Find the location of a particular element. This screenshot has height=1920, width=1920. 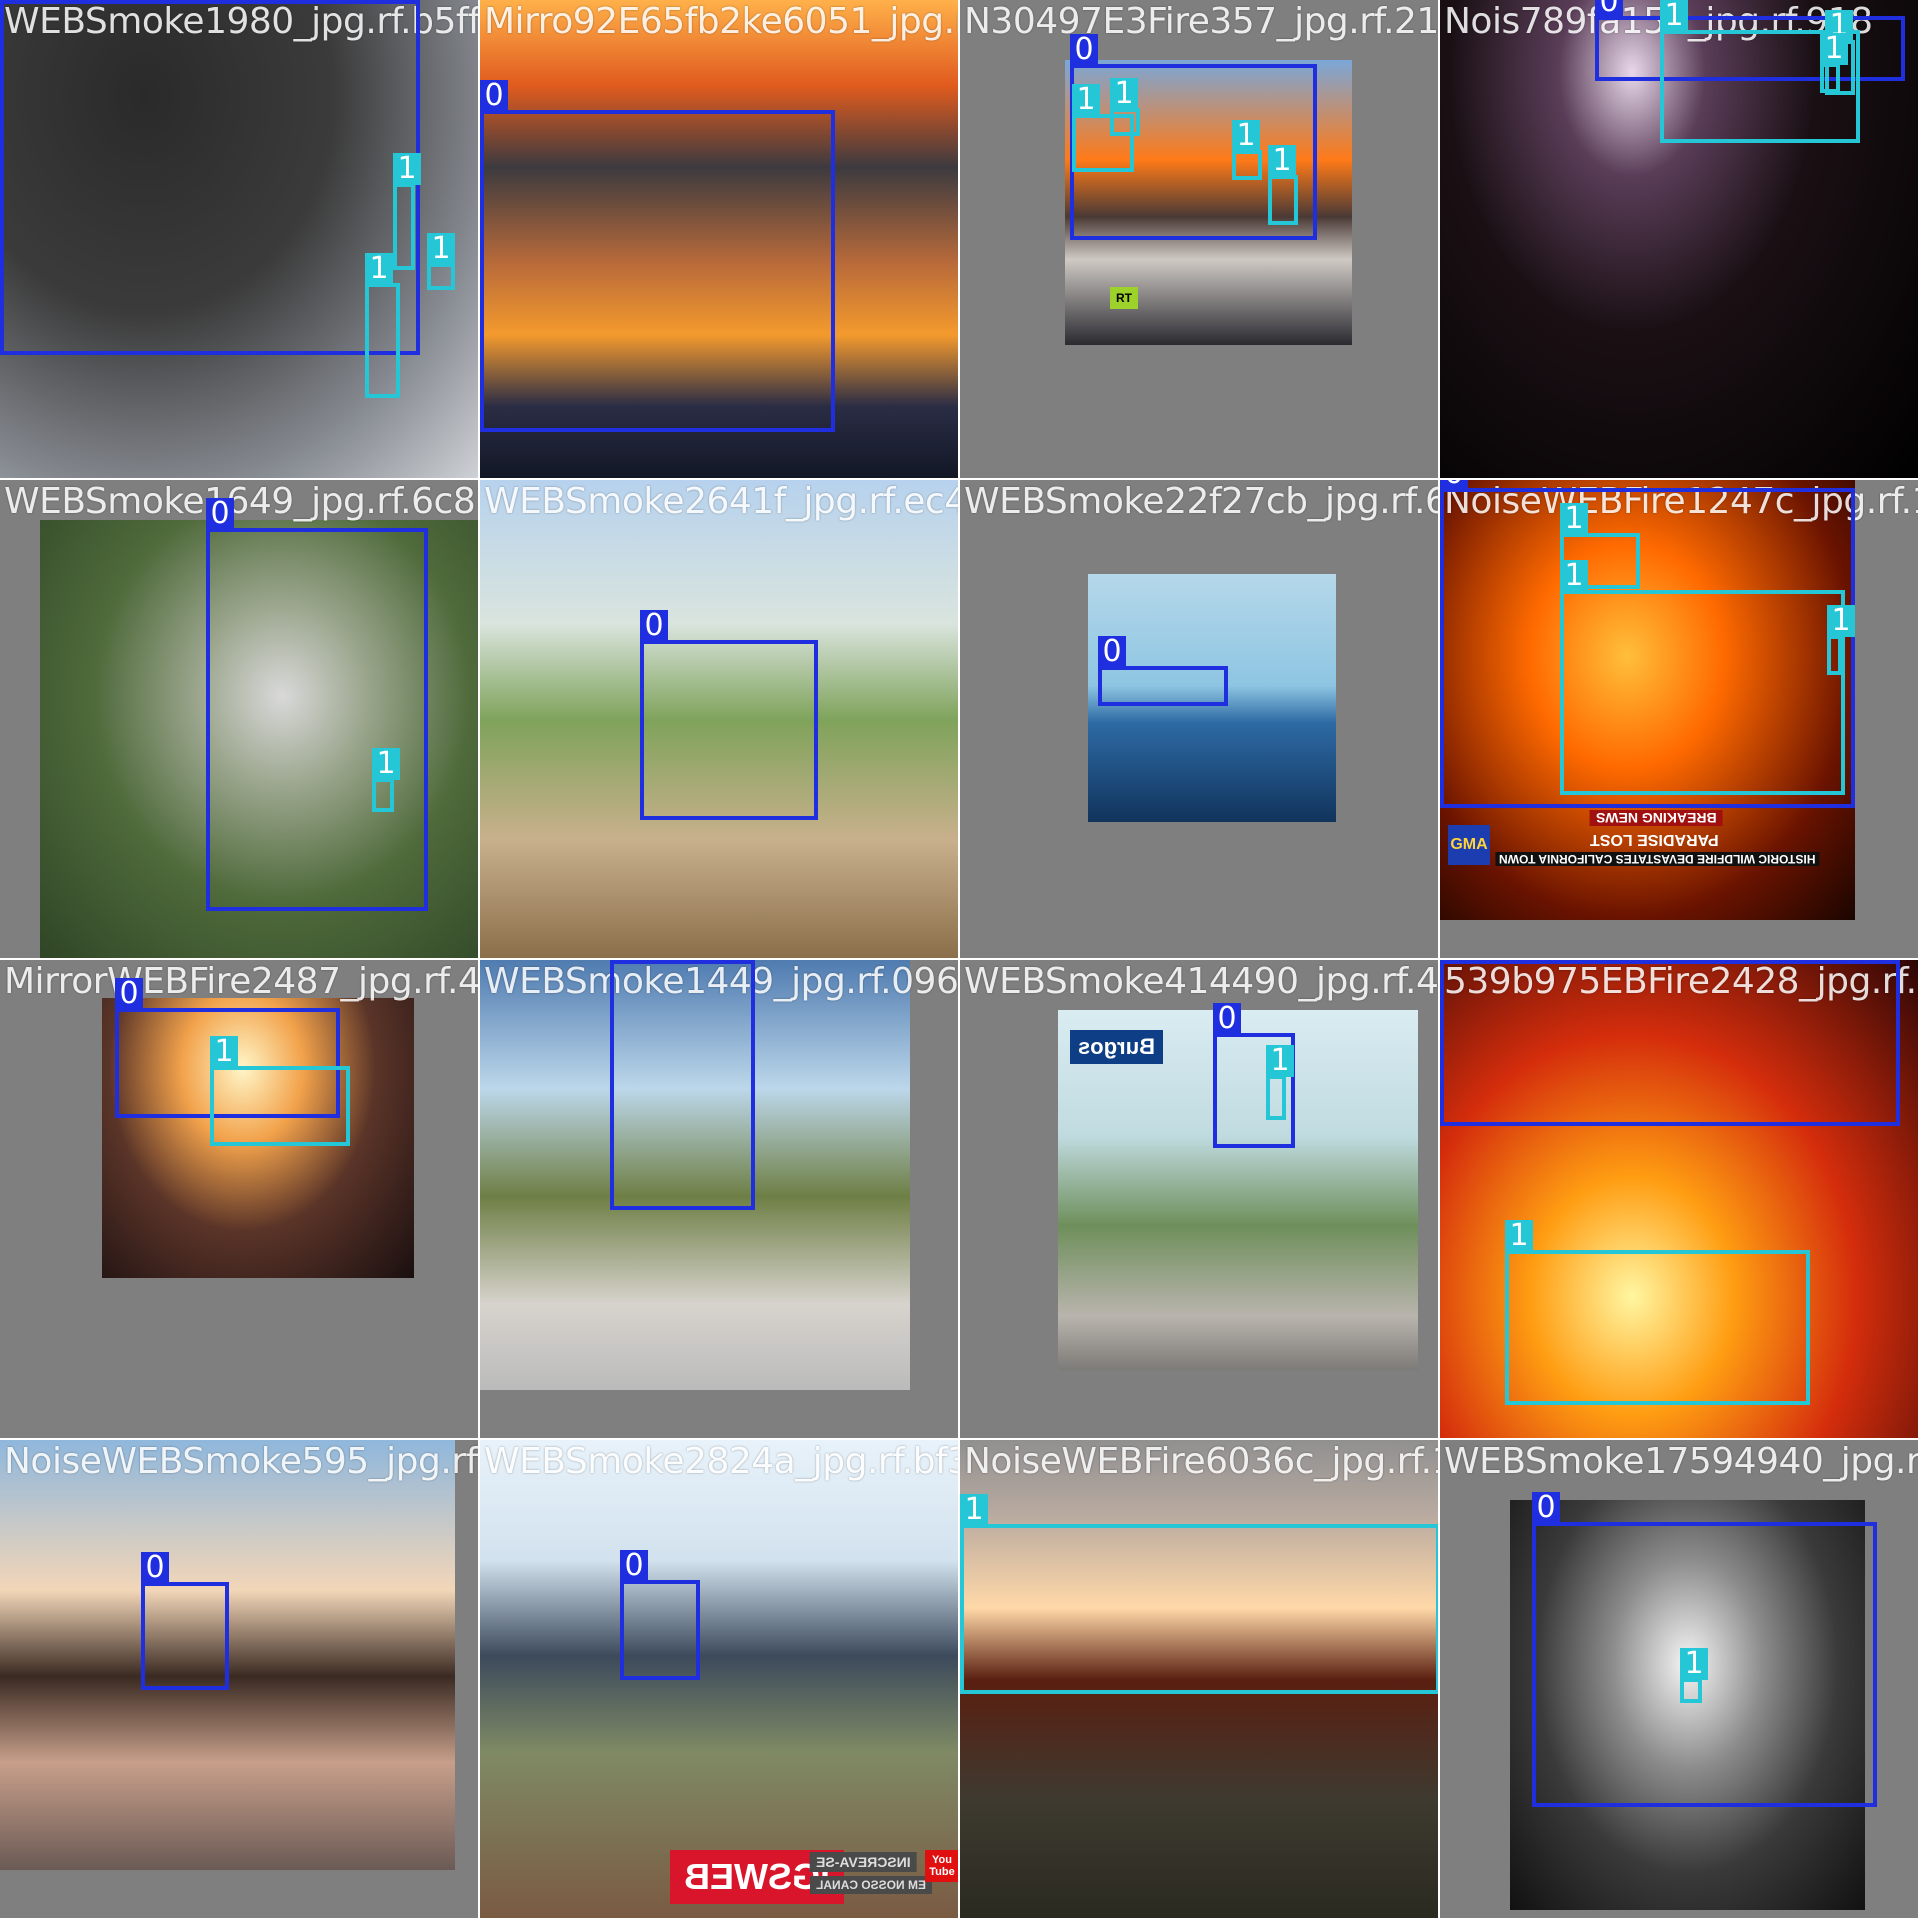

filename-label: NoiseWEBFire6036c_jpg.rf.1e is located at coordinates (1202, 1461).